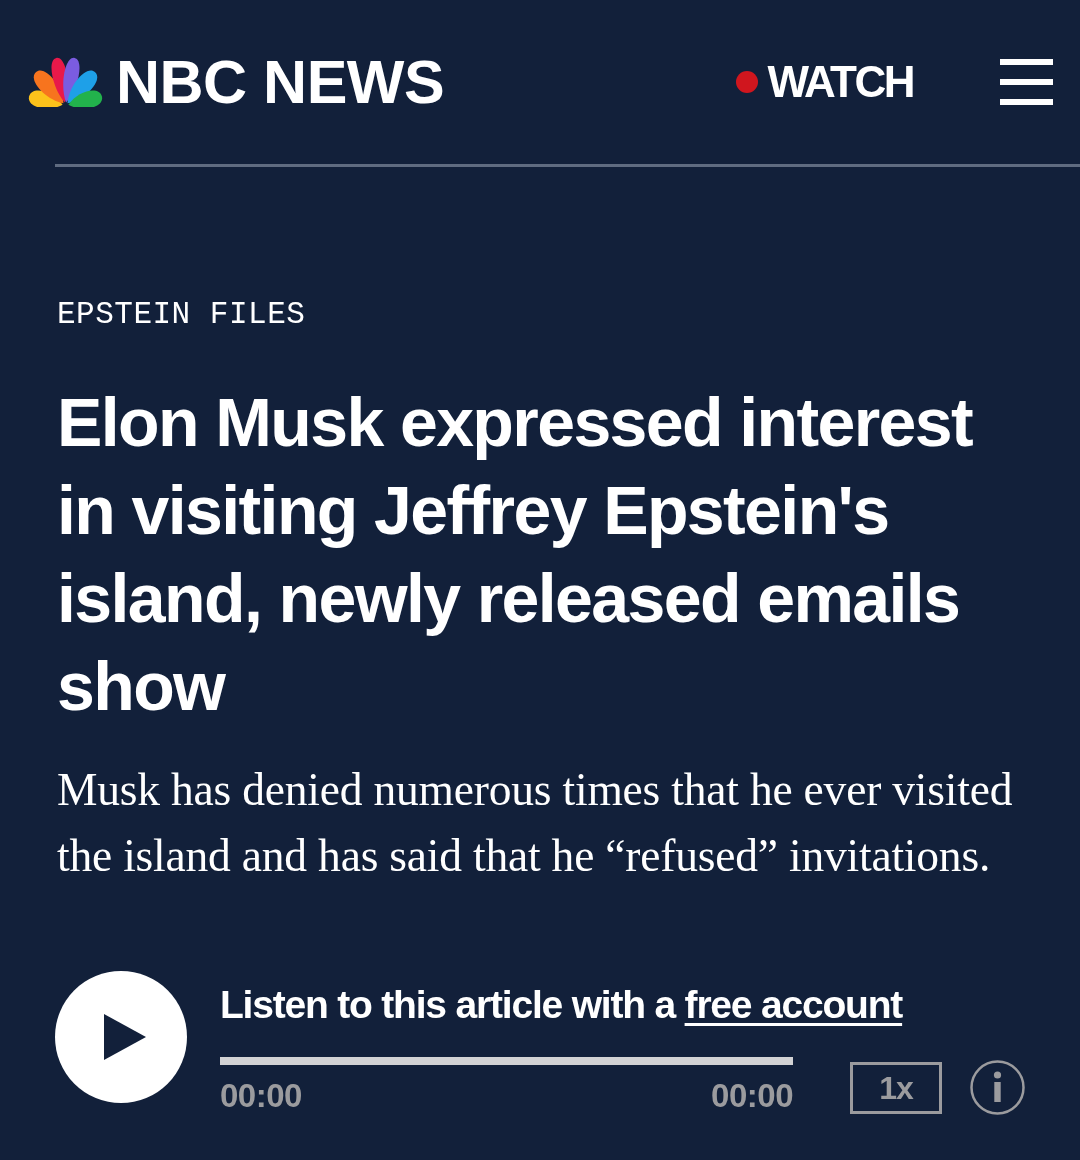 This screenshot has width=1080, height=1160. I want to click on menu-icon, so click(1026, 82).